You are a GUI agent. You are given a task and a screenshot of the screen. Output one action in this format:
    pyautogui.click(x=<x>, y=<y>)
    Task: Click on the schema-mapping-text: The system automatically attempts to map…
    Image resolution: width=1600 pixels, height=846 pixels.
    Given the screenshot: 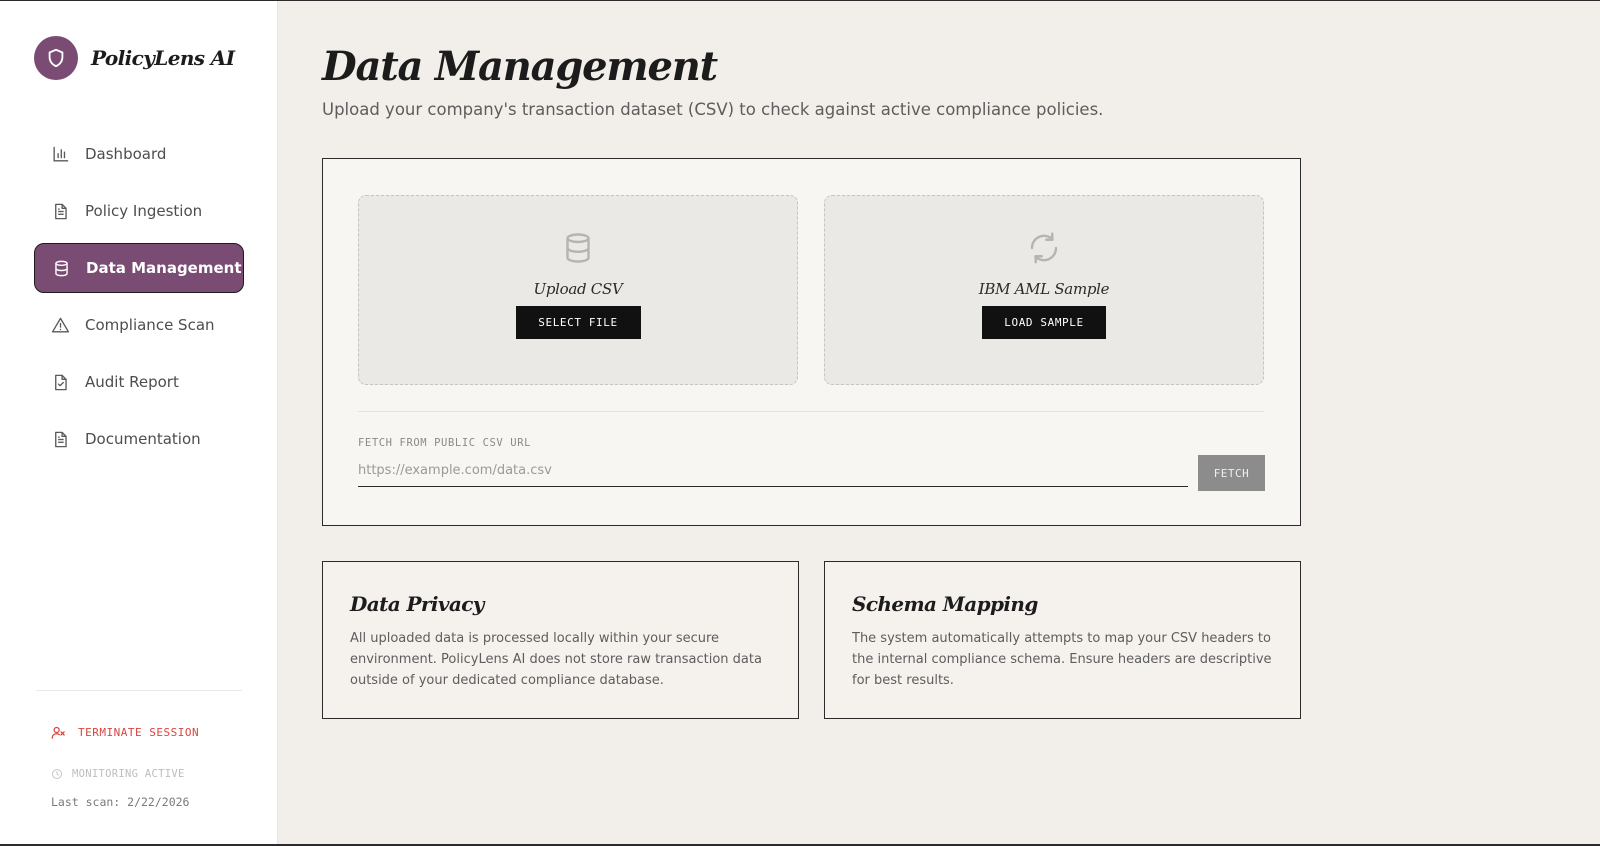 What is the action you would take?
    pyautogui.click(x=1062, y=659)
    